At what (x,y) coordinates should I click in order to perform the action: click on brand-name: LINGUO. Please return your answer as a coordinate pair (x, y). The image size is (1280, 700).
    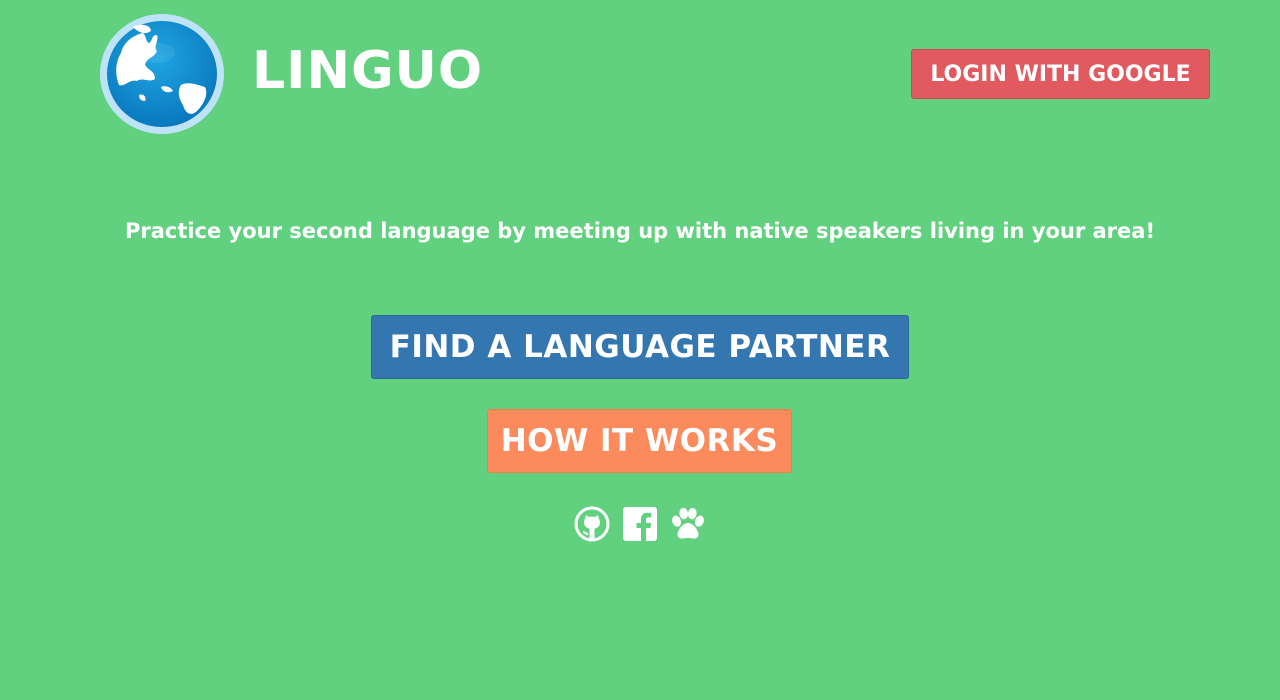
    Looking at the image, I should click on (367, 71).